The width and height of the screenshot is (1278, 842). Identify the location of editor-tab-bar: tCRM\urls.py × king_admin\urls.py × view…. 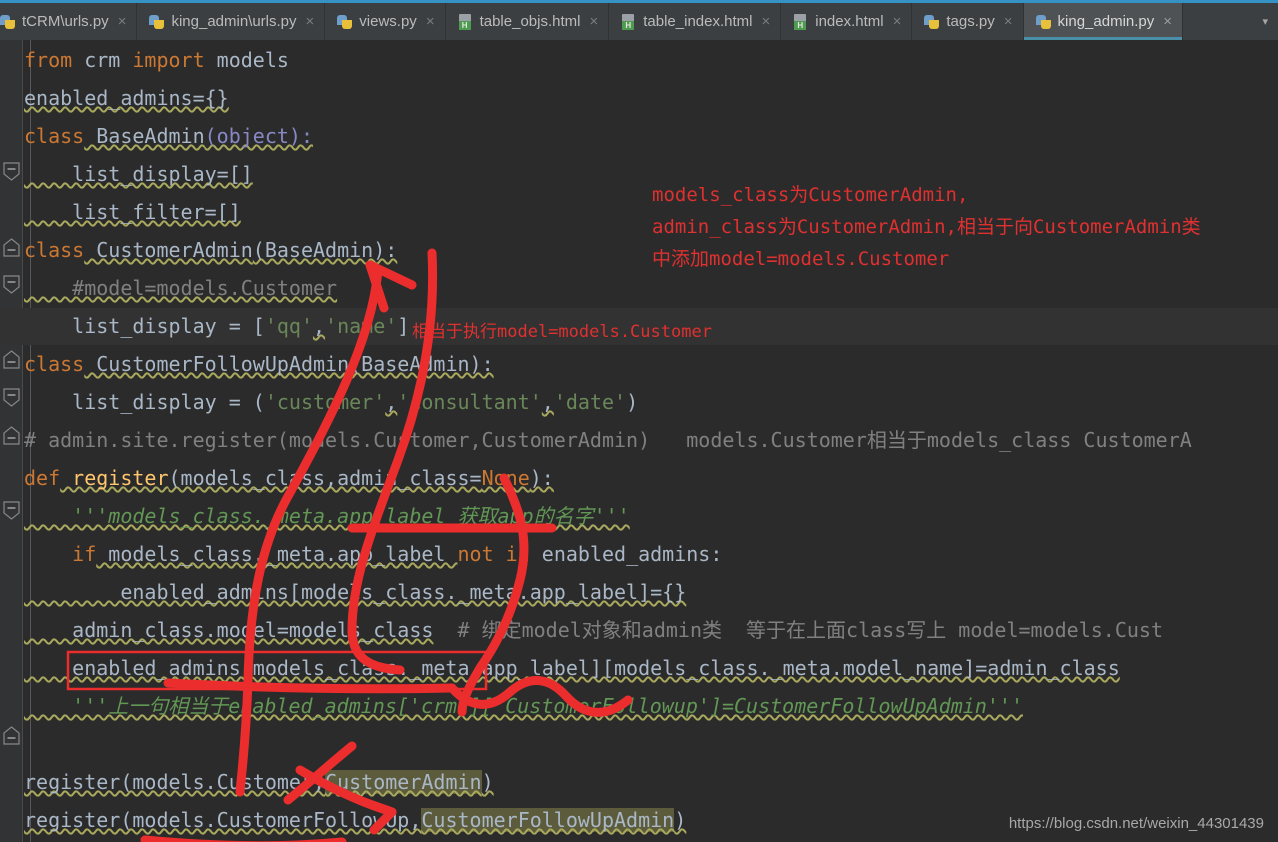
(639, 21).